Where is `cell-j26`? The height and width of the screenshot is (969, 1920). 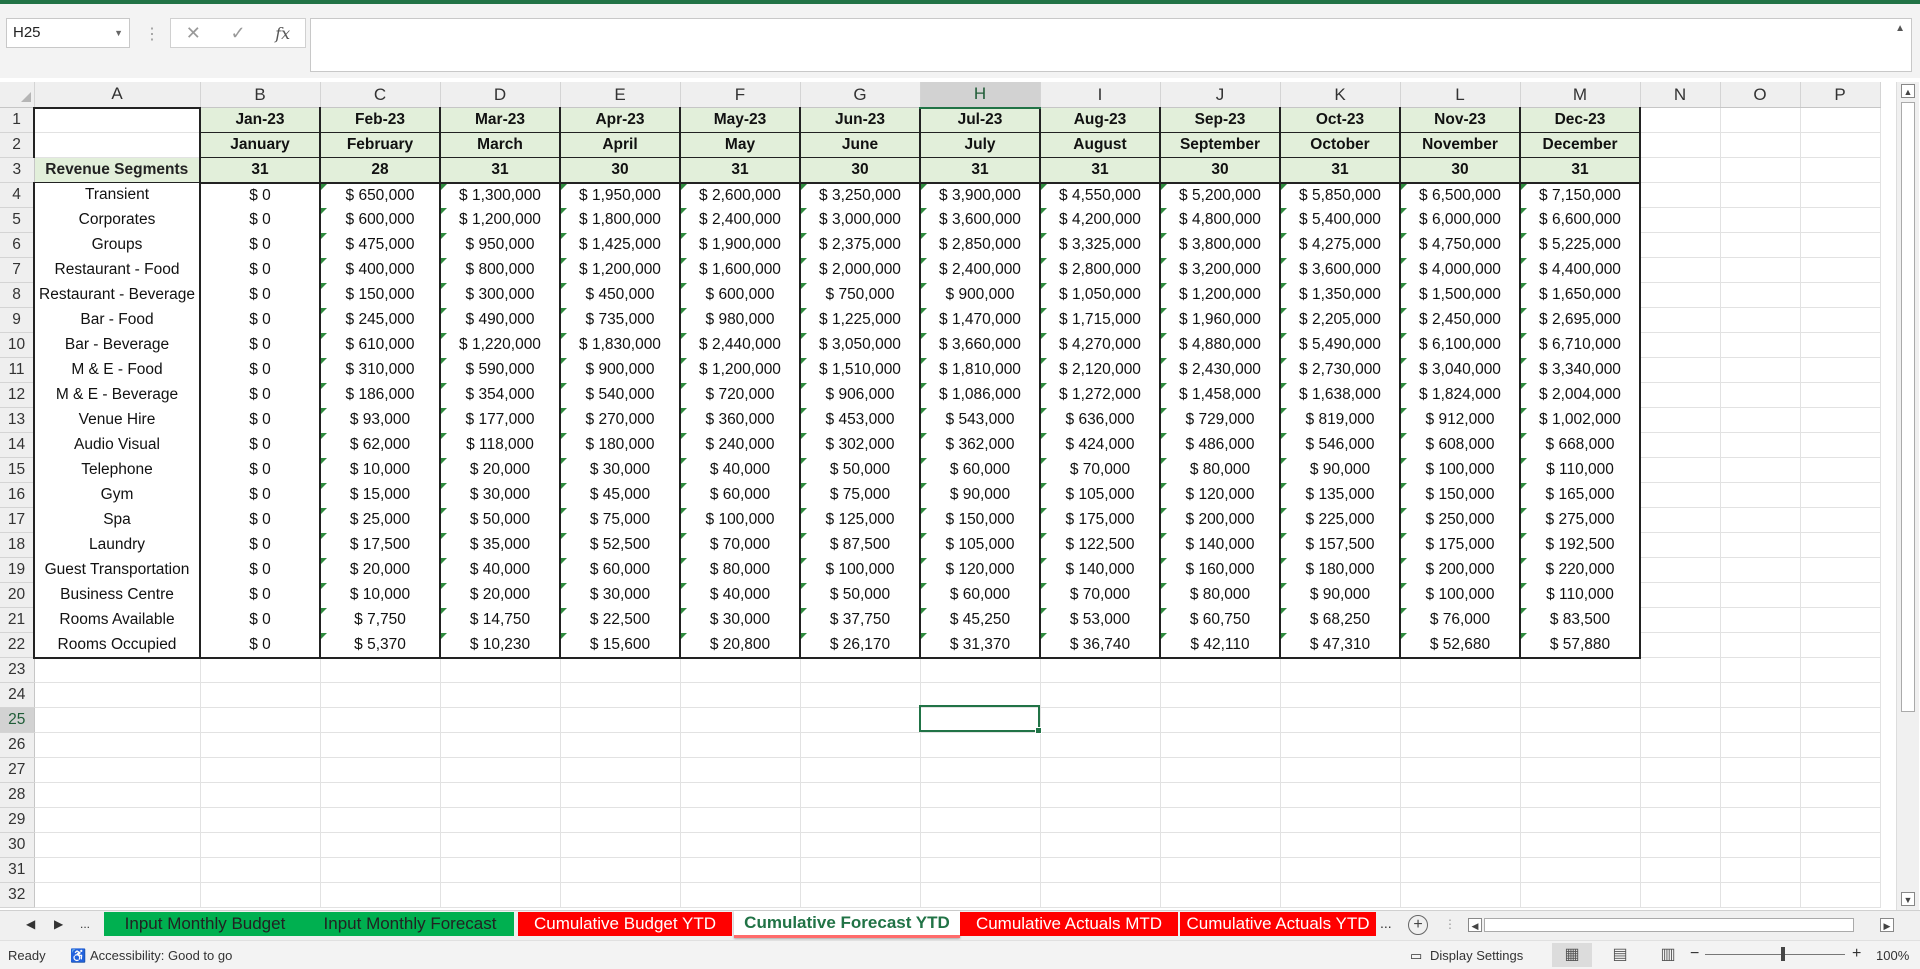 cell-j26 is located at coordinates (1220, 745).